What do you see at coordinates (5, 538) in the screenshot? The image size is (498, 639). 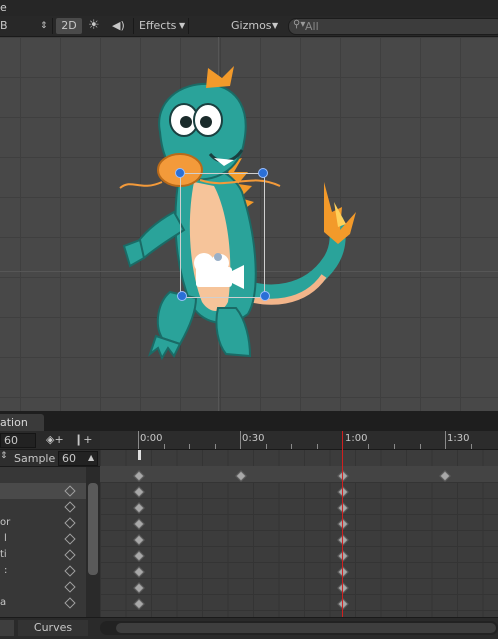 I see `property-label: l` at bounding box center [5, 538].